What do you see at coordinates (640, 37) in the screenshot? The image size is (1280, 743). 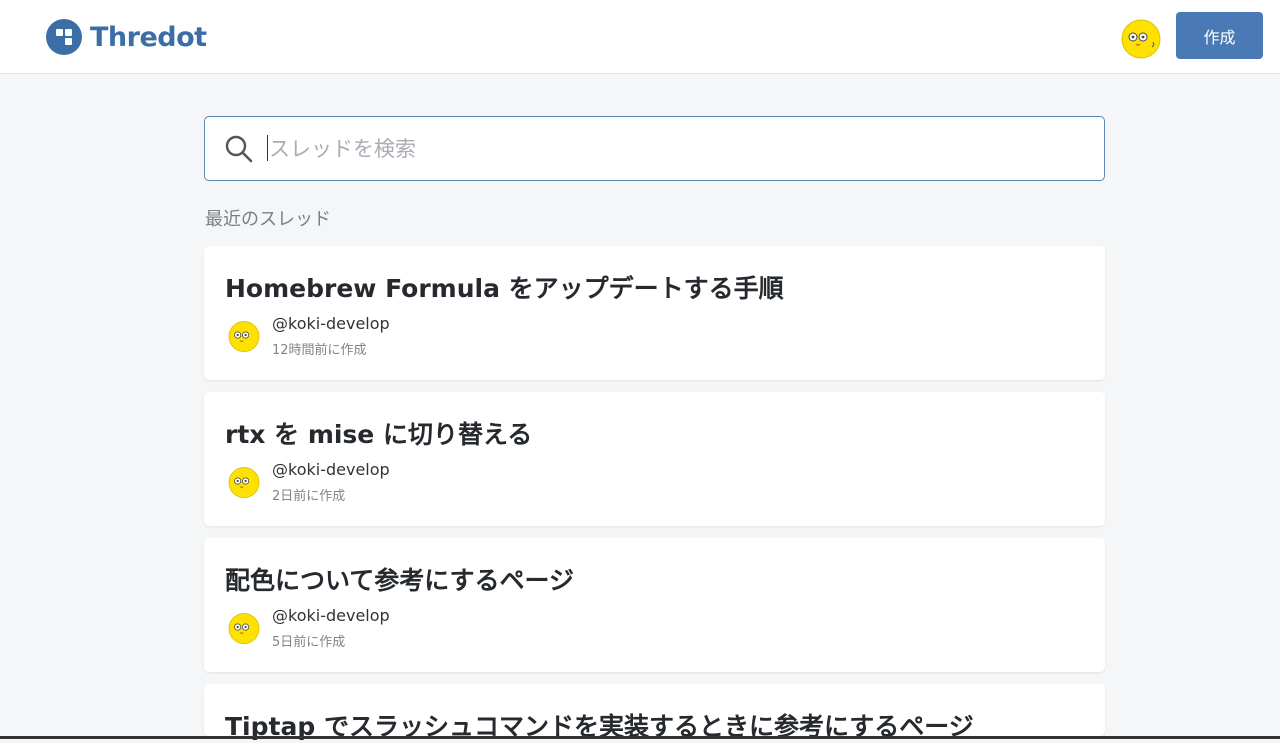 I see `top-header: Thredot 作成` at bounding box center [640, 37].